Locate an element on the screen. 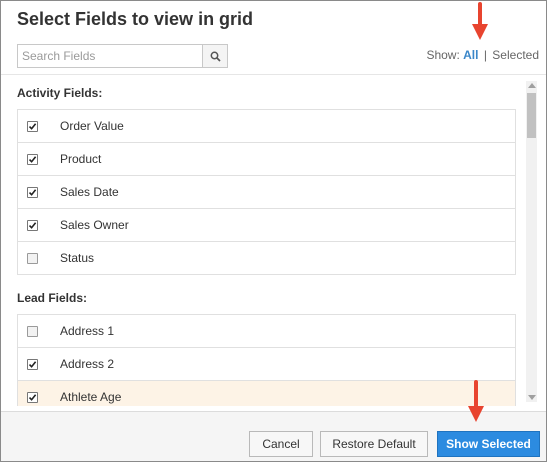 Image resolution: width=547 pixels, height=462 pixels. scroll-down-arrow-icon is located at coordinates (532, 397).